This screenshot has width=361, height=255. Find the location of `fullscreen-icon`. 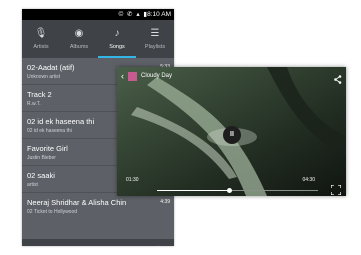

fullscreen-icon is located at coordinates (336, 189).